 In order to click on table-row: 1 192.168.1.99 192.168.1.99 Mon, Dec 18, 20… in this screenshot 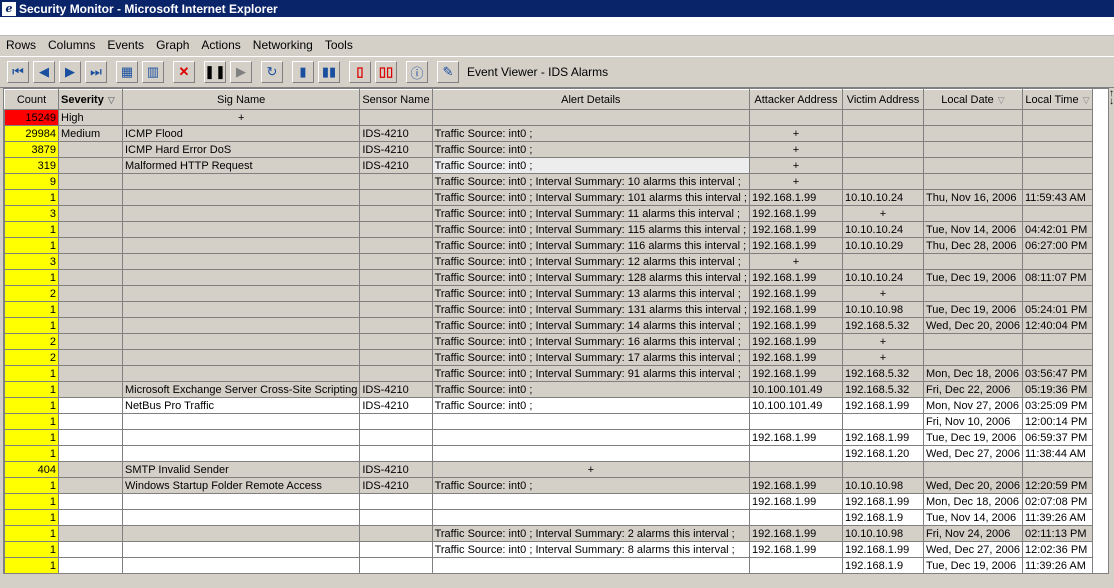, I will do `click(548, 501)`.